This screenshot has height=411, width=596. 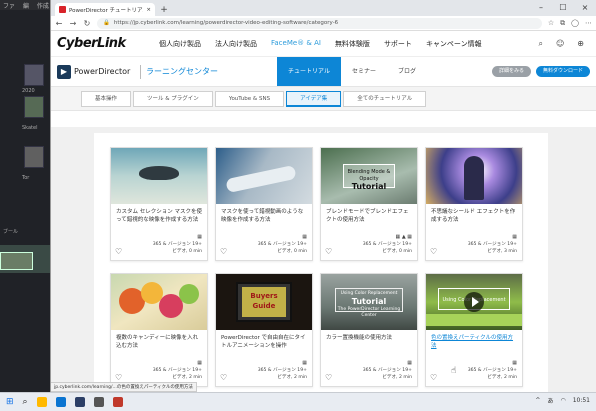 I want to click on category-youtube-sns: YouTube & SNS, so click(x=249, y=98).